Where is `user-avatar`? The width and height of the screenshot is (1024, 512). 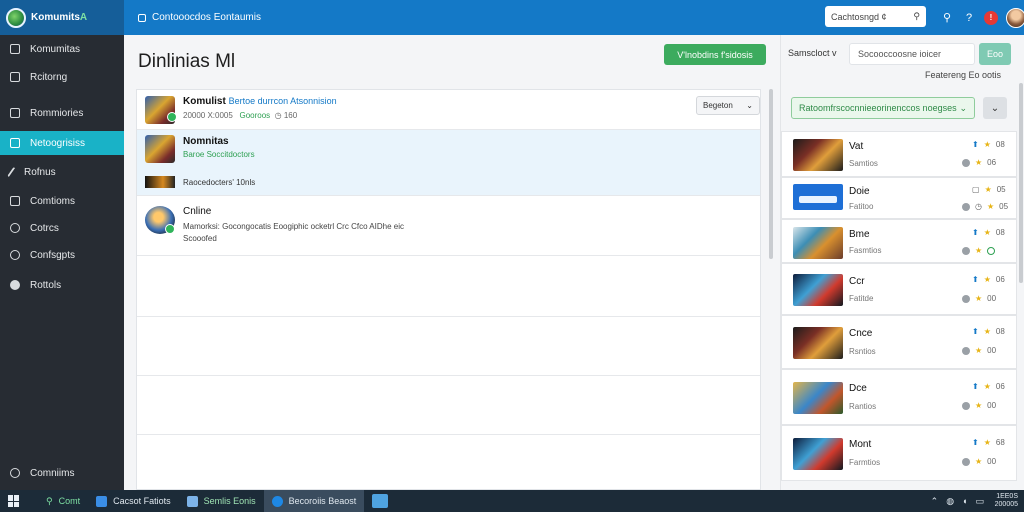
user-avatar is located at coordinates (1015, 17).